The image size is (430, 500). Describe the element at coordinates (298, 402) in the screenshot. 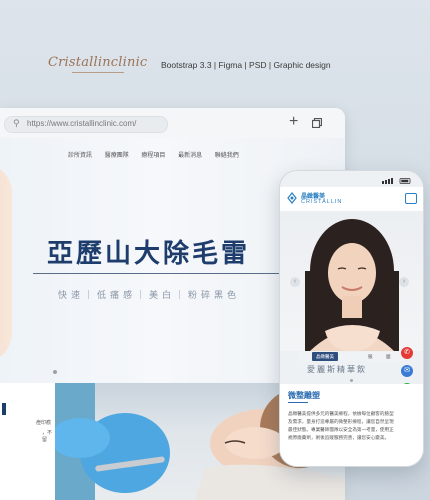

I see `section-title-underline` at that location.